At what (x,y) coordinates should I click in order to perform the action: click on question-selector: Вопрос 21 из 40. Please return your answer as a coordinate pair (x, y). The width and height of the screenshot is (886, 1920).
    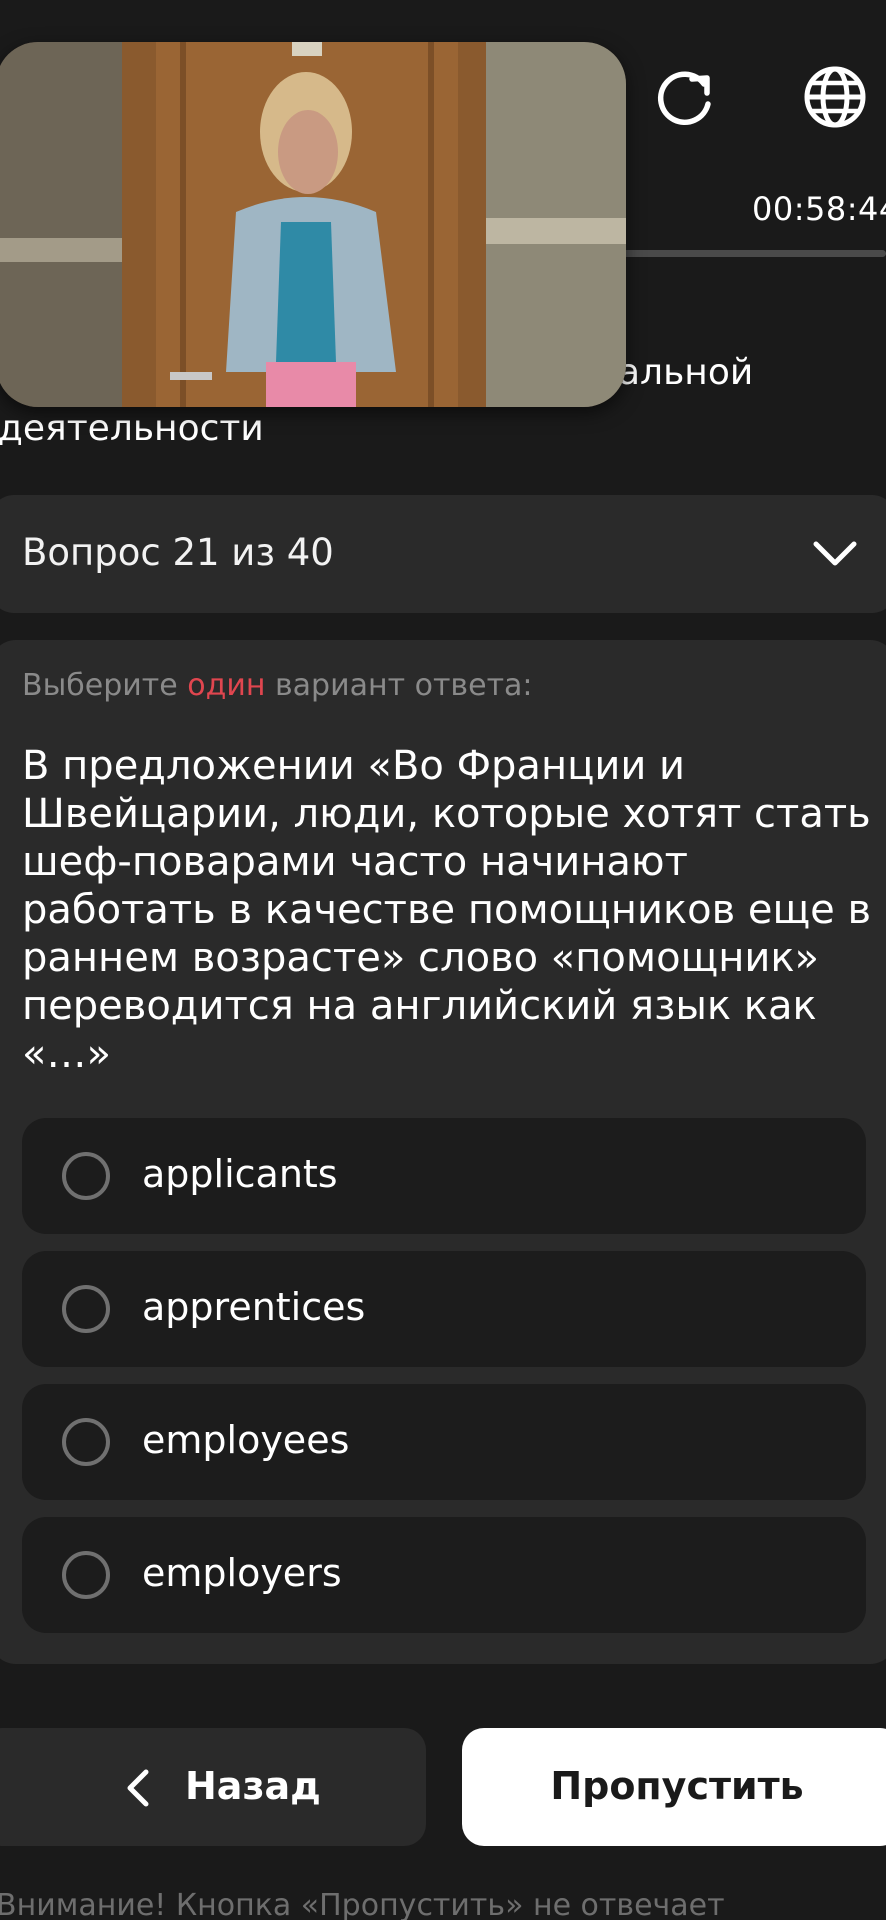
    Looking at the image, I should click on (443, 554).